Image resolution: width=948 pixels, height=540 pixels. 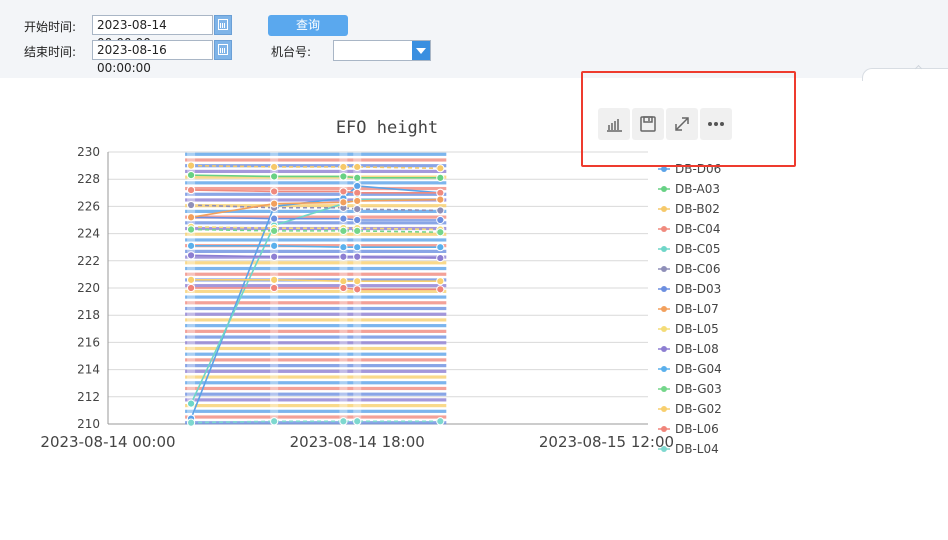 What do you see at coordinates (690, 369) in the screenshot?
I see `legend-item: DB-G04` at bounding box center [690, 369].